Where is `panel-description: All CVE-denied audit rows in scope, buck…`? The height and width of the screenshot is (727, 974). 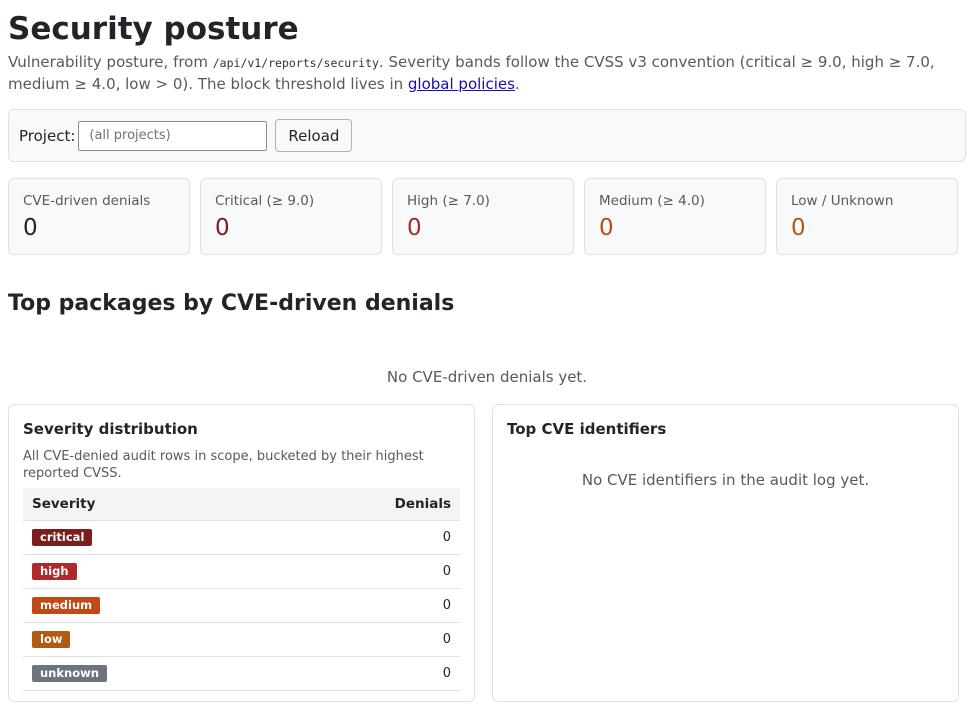
panel-description: All CVE-denied audit rows in scope, buck… is located at coordinates (223, 465).